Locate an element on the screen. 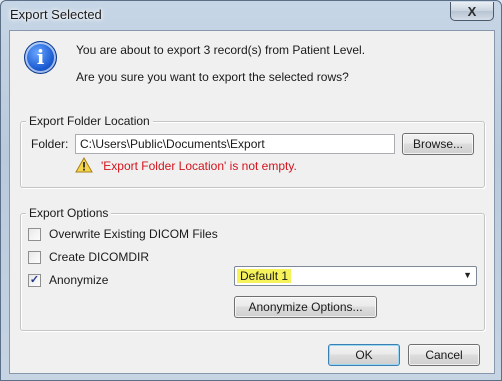 The height and width of the screenshot is (381, 502). overwrite-label: Overwrite Existing DICOM Files is located at coordinates (133, 234).